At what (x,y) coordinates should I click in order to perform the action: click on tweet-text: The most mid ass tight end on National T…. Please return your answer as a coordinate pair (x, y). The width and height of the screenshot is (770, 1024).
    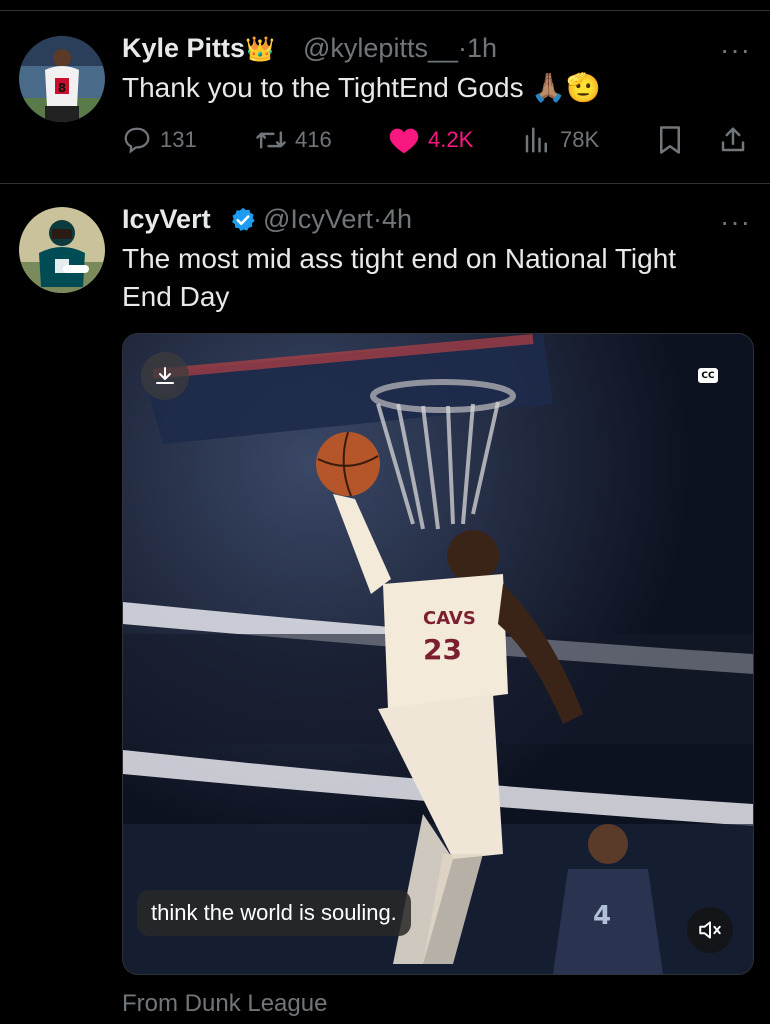
    Looking at the image, I should click on (399, 277).